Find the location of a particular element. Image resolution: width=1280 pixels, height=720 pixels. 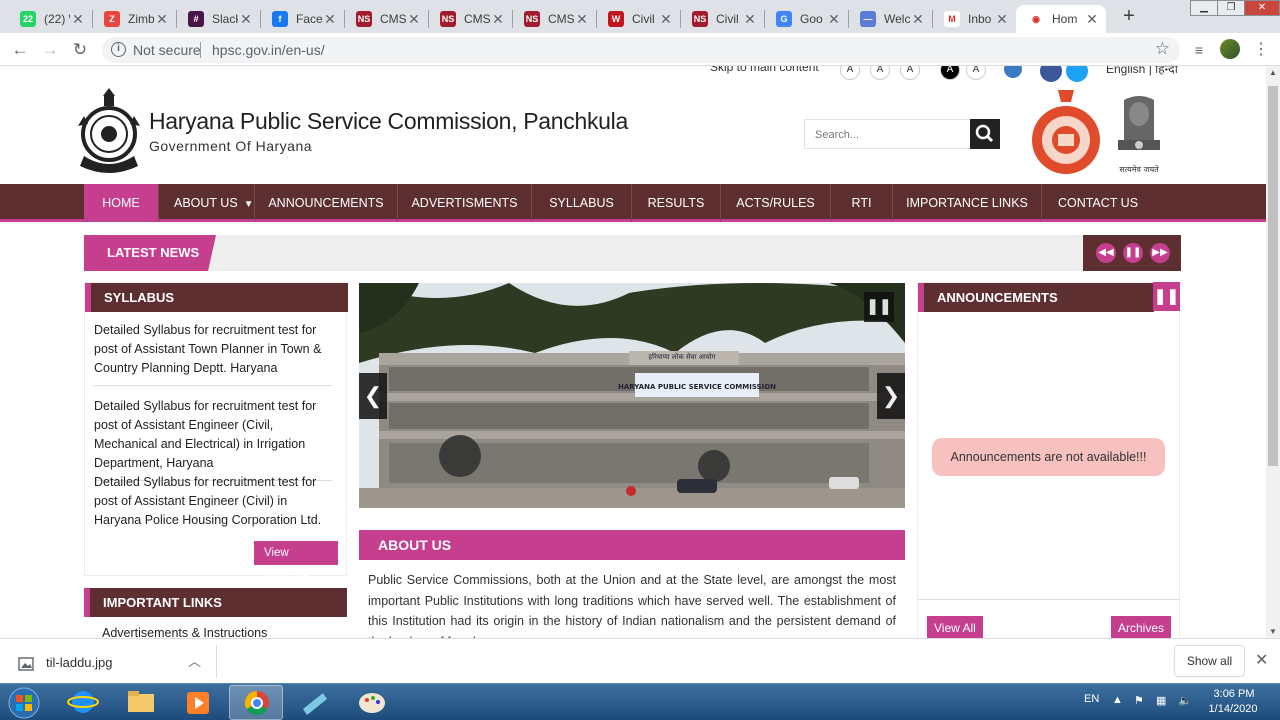

archives-button: Archives is located at coordinates (1141, 627).